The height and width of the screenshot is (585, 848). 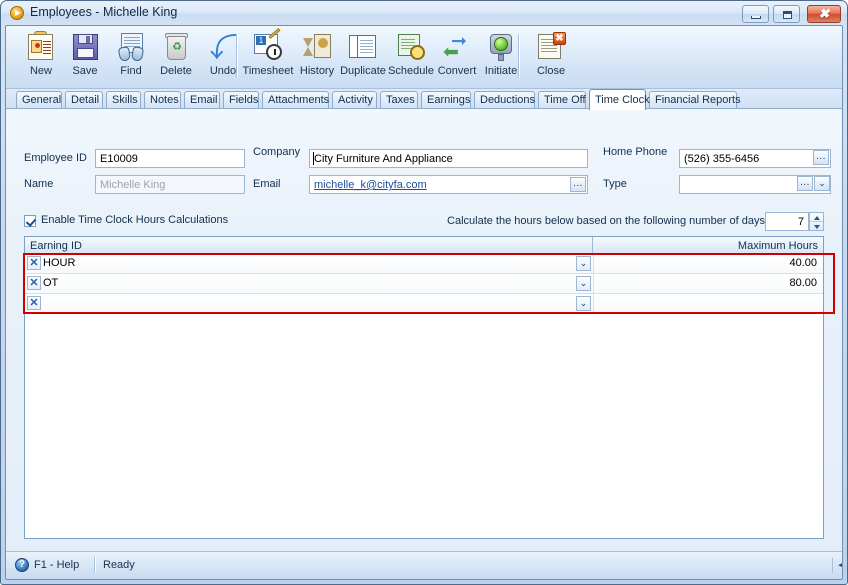 What do you see at coordinates (30, 221) in the screenshot?
I see `enable-time-clock-checkbox` at bounding box center [30, 221].